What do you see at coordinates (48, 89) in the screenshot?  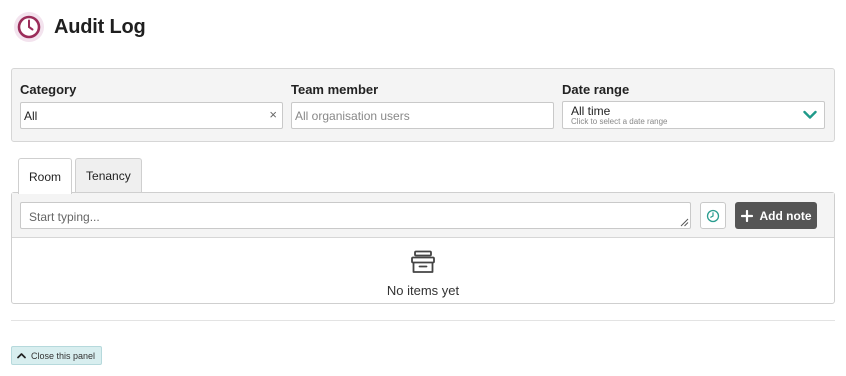 I see `category-label: Category` at bounding box center [48, 89].